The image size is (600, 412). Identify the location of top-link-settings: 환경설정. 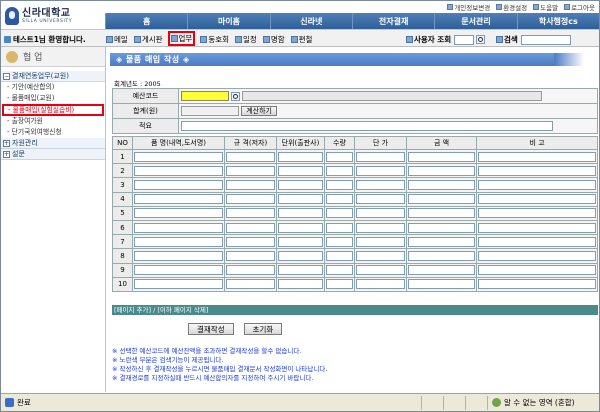
(511, 7).